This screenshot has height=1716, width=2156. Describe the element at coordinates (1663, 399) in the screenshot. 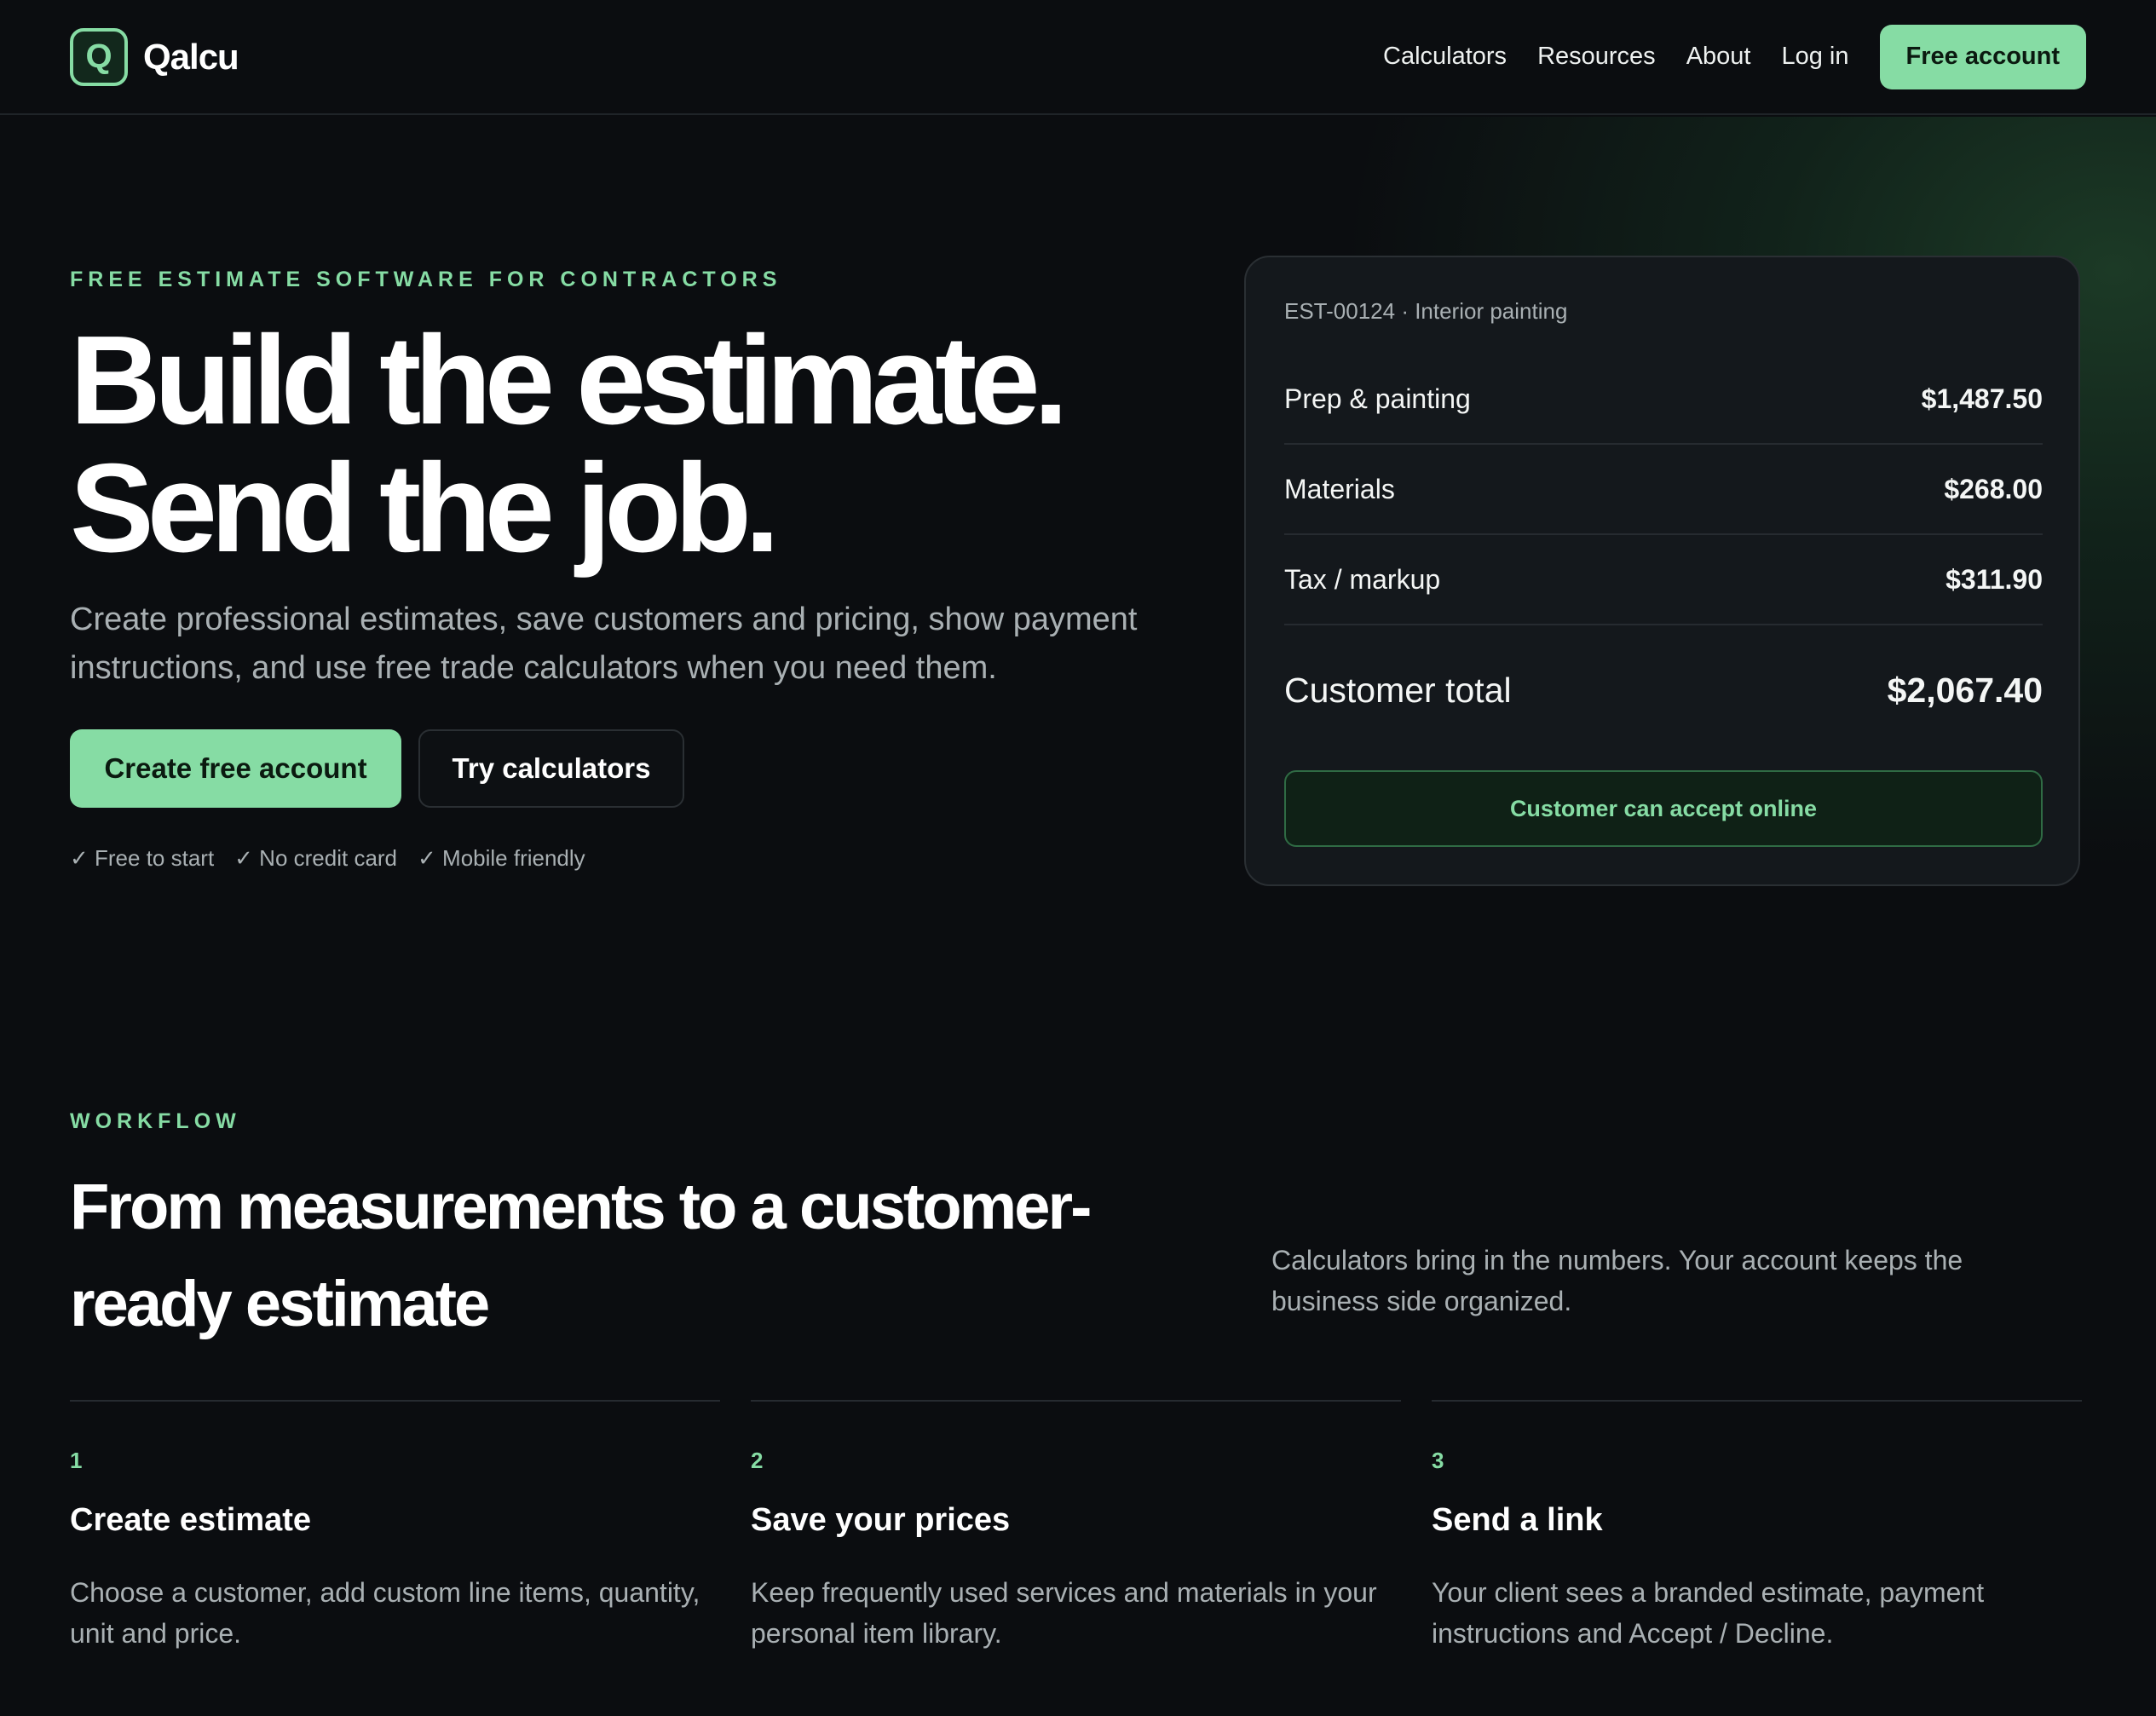

I see `estimate-line-item: Prep & painting $1,487.50` at that location.